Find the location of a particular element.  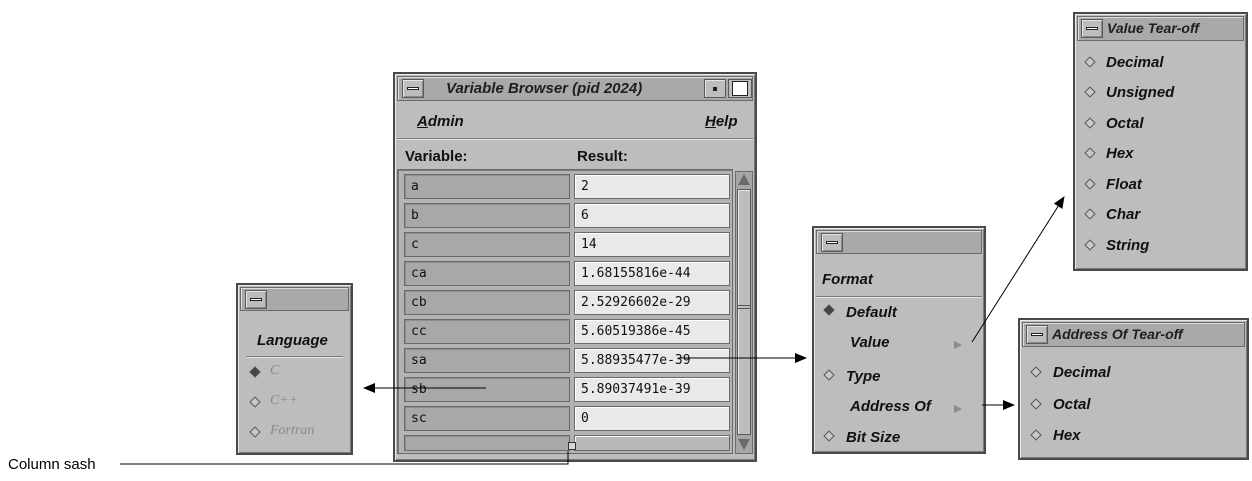

address-option-octal: Octal is located at coordinates (1072, 404).